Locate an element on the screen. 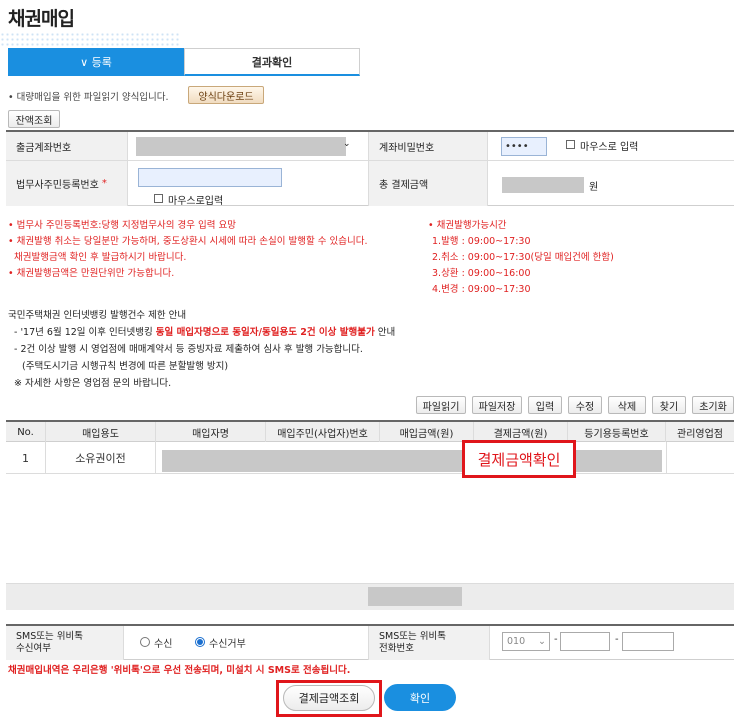 Image resolution: width=740 pixels, height=717 pixels. payment-confirm-annotation: 결제금액확인 is located at coordinates (519, 459).